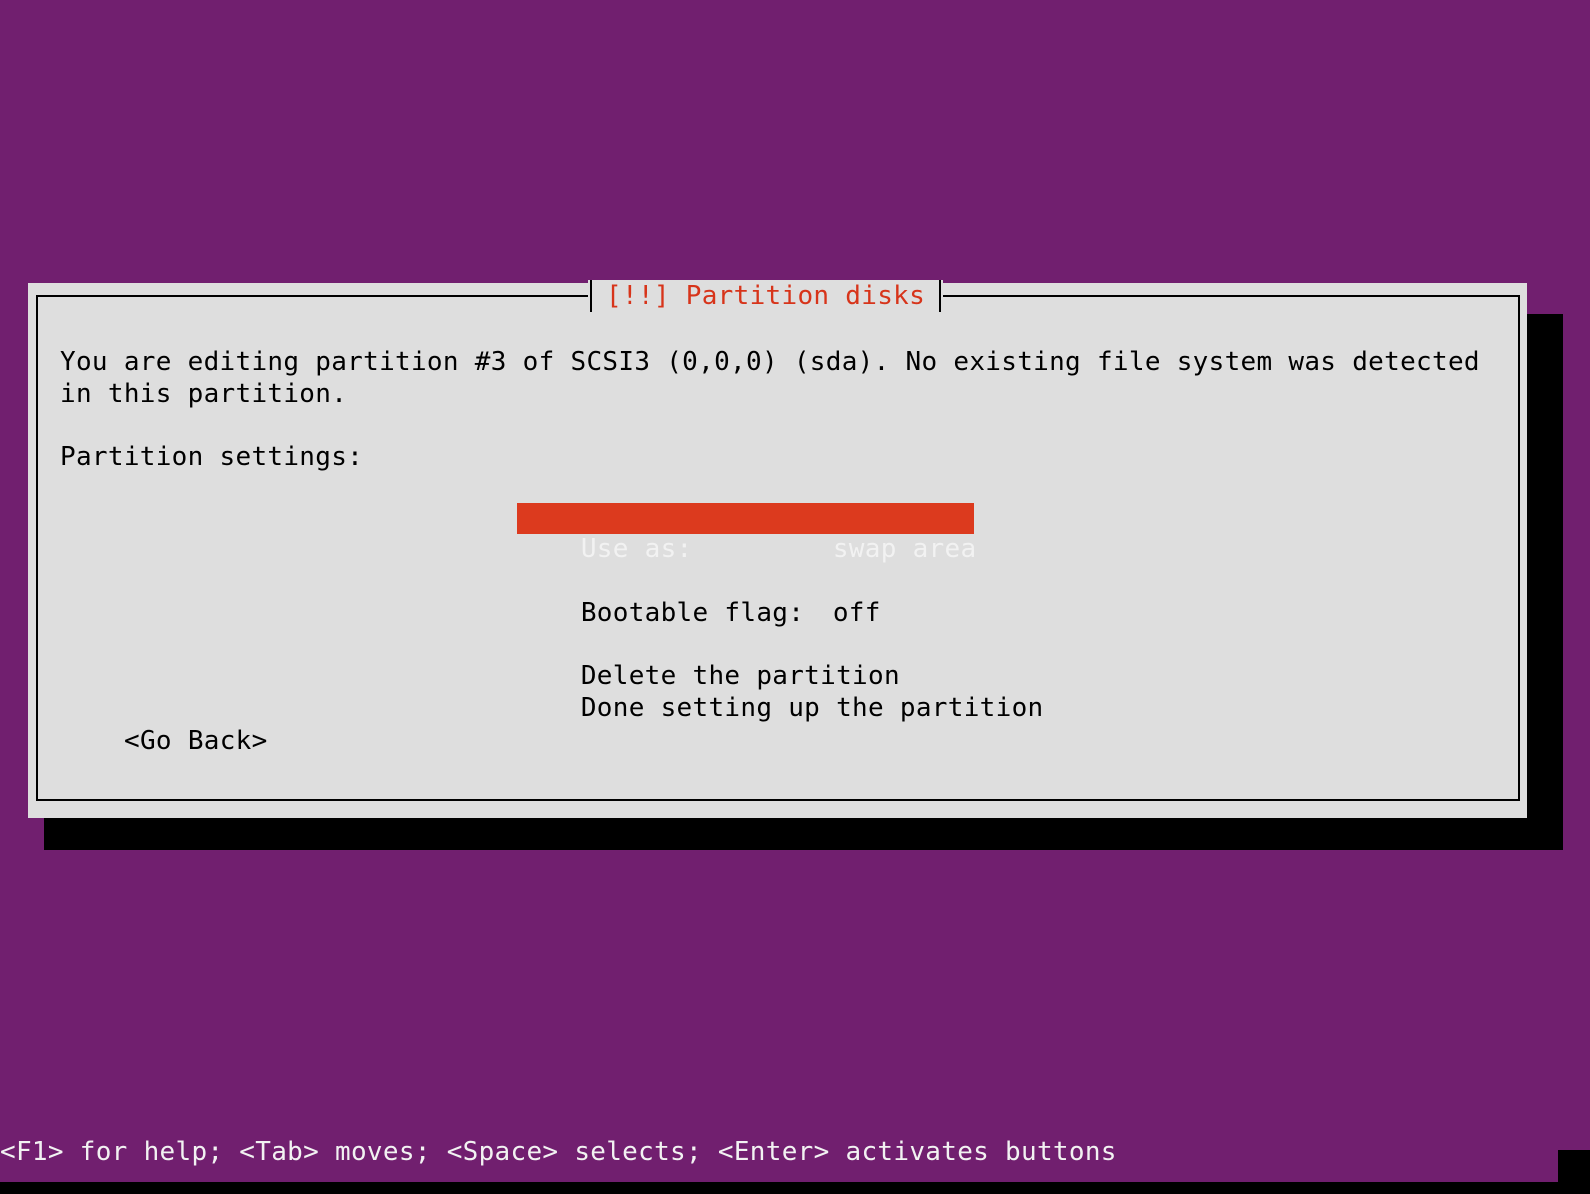 The image size is (1590, 1194). Describe the element at coordinates (856, 613) in the screenshot. I see `menu-item-value: off` at that location.